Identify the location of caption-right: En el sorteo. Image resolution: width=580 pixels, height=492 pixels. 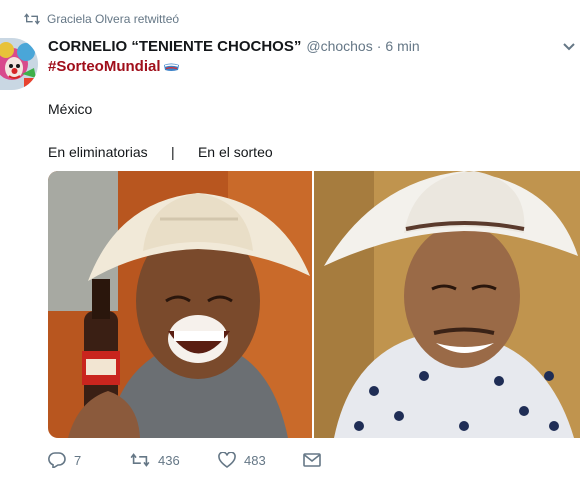
(235, 152).